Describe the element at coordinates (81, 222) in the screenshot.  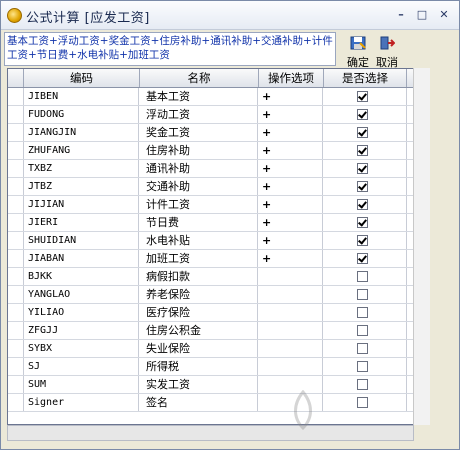
I see `cell-code: JIERI` at that location.